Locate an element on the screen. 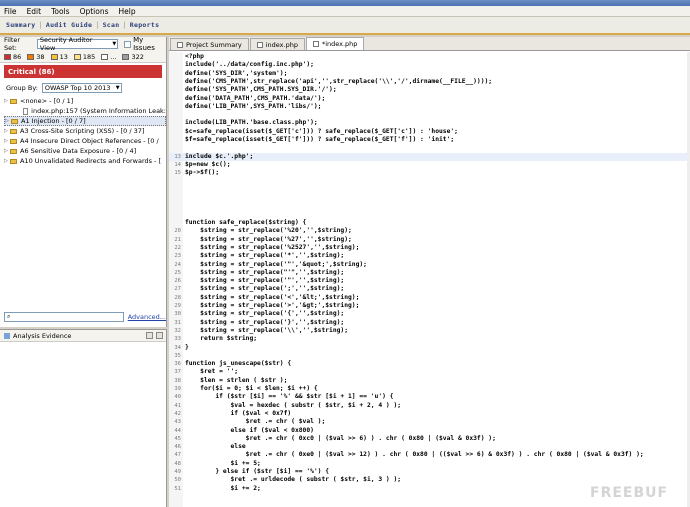 This screenshot has width=690, height=507. tree-node-label: A1 Injection - [0 / 7] is located at coordinates (53, 121).